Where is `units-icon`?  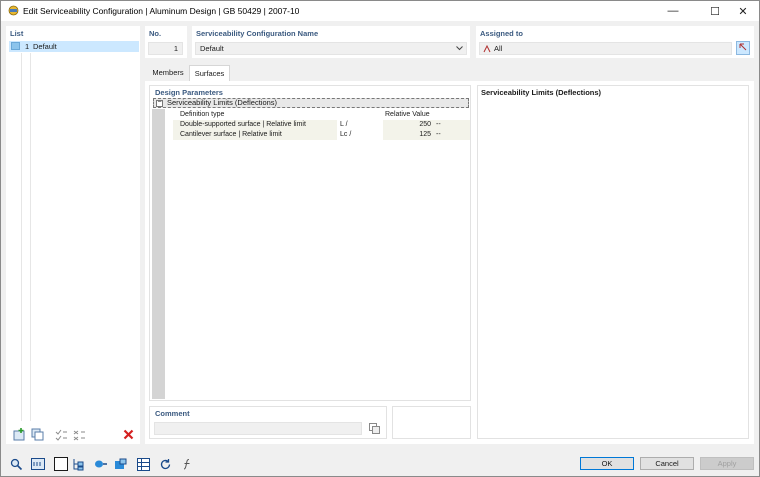
units-icon is located at coordinates (38, 464).